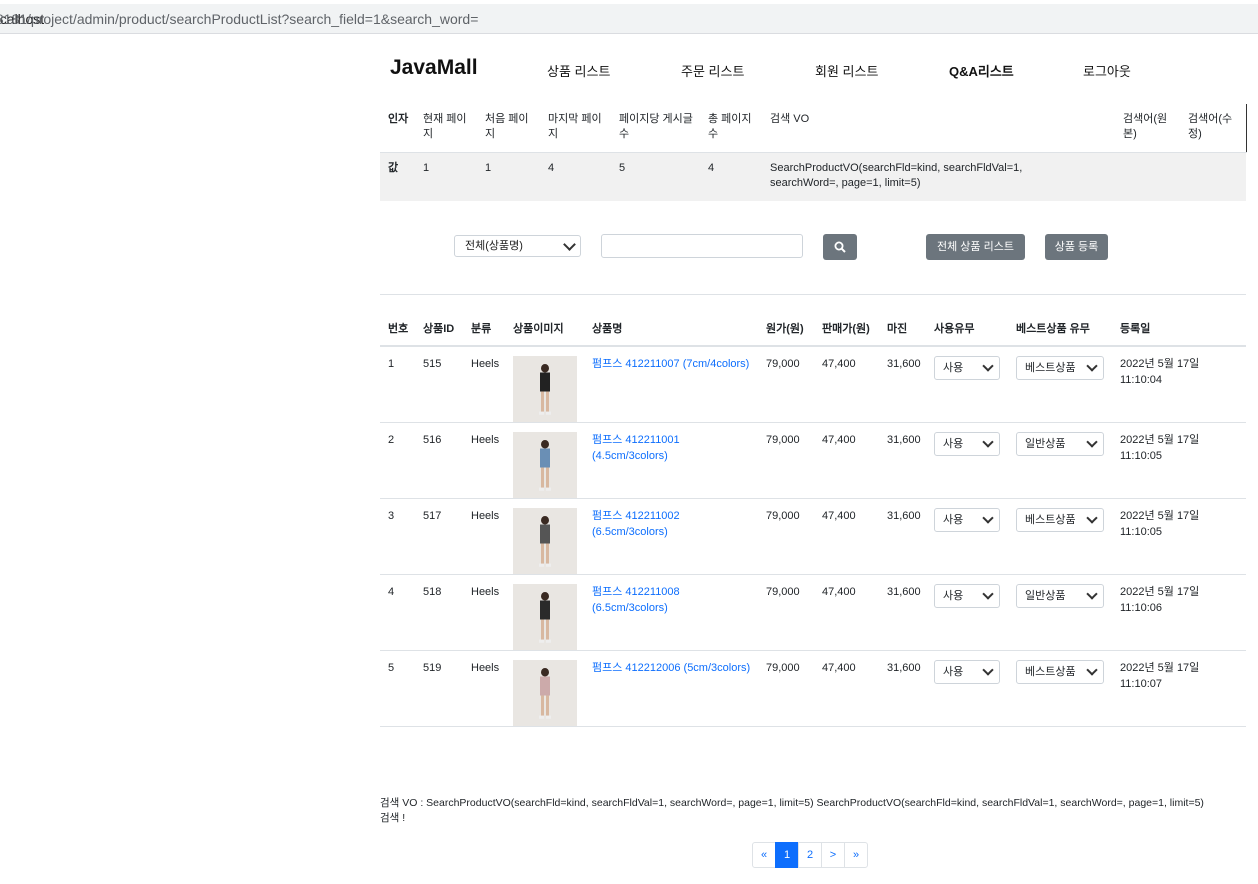  I want to click on product-name-link: 펌프스 412211008 (6.5cm/3colors), so click(636, 600).